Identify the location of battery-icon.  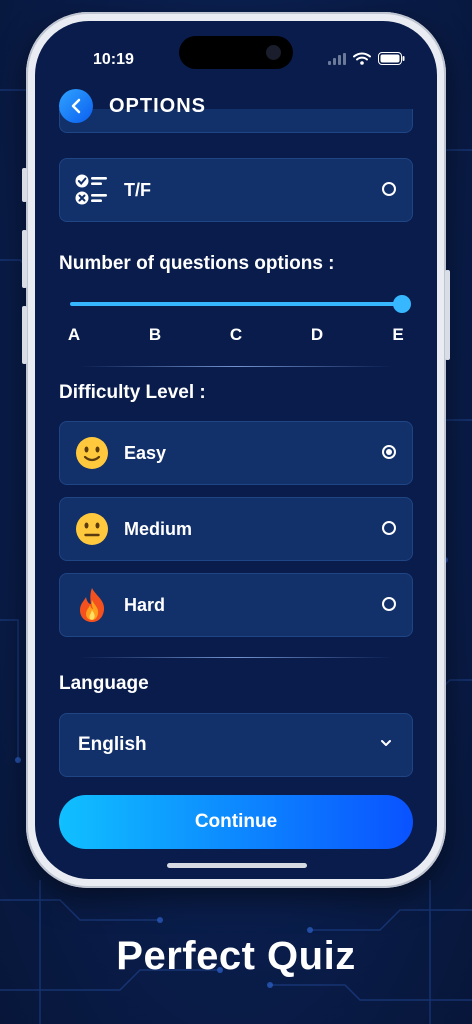
(391, 58).